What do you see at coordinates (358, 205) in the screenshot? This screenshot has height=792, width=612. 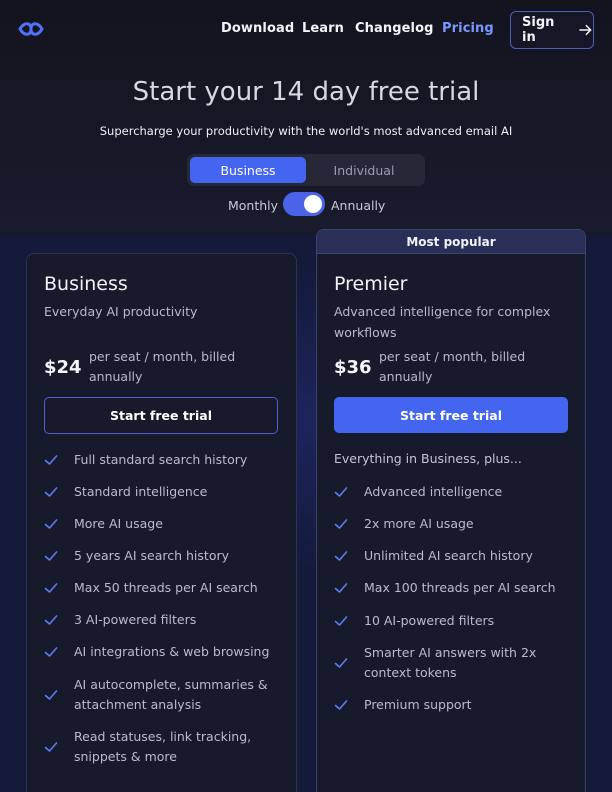 I see `billing-annually-label: Annually` at bounding box center [358, 205].